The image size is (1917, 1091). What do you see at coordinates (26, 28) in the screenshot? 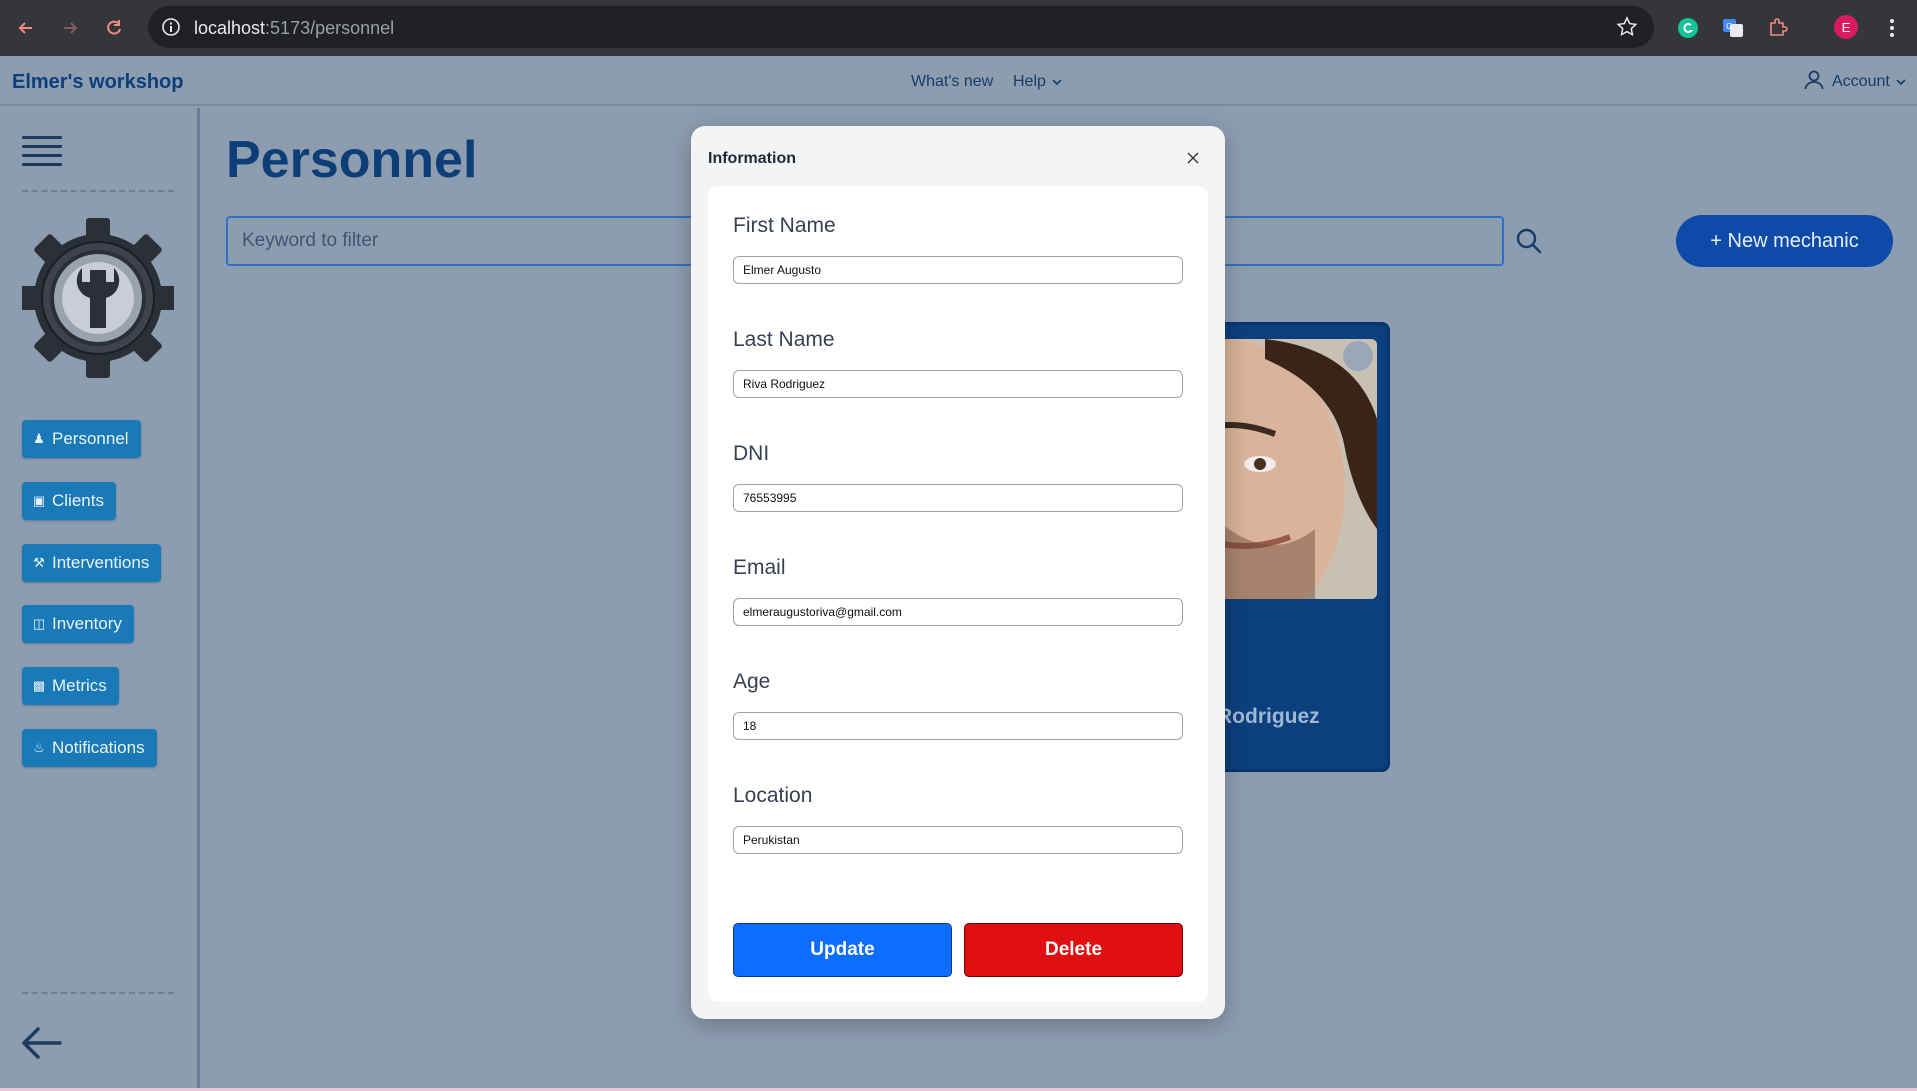
I see `back-nav-icon` at bounding box center [26, 28].